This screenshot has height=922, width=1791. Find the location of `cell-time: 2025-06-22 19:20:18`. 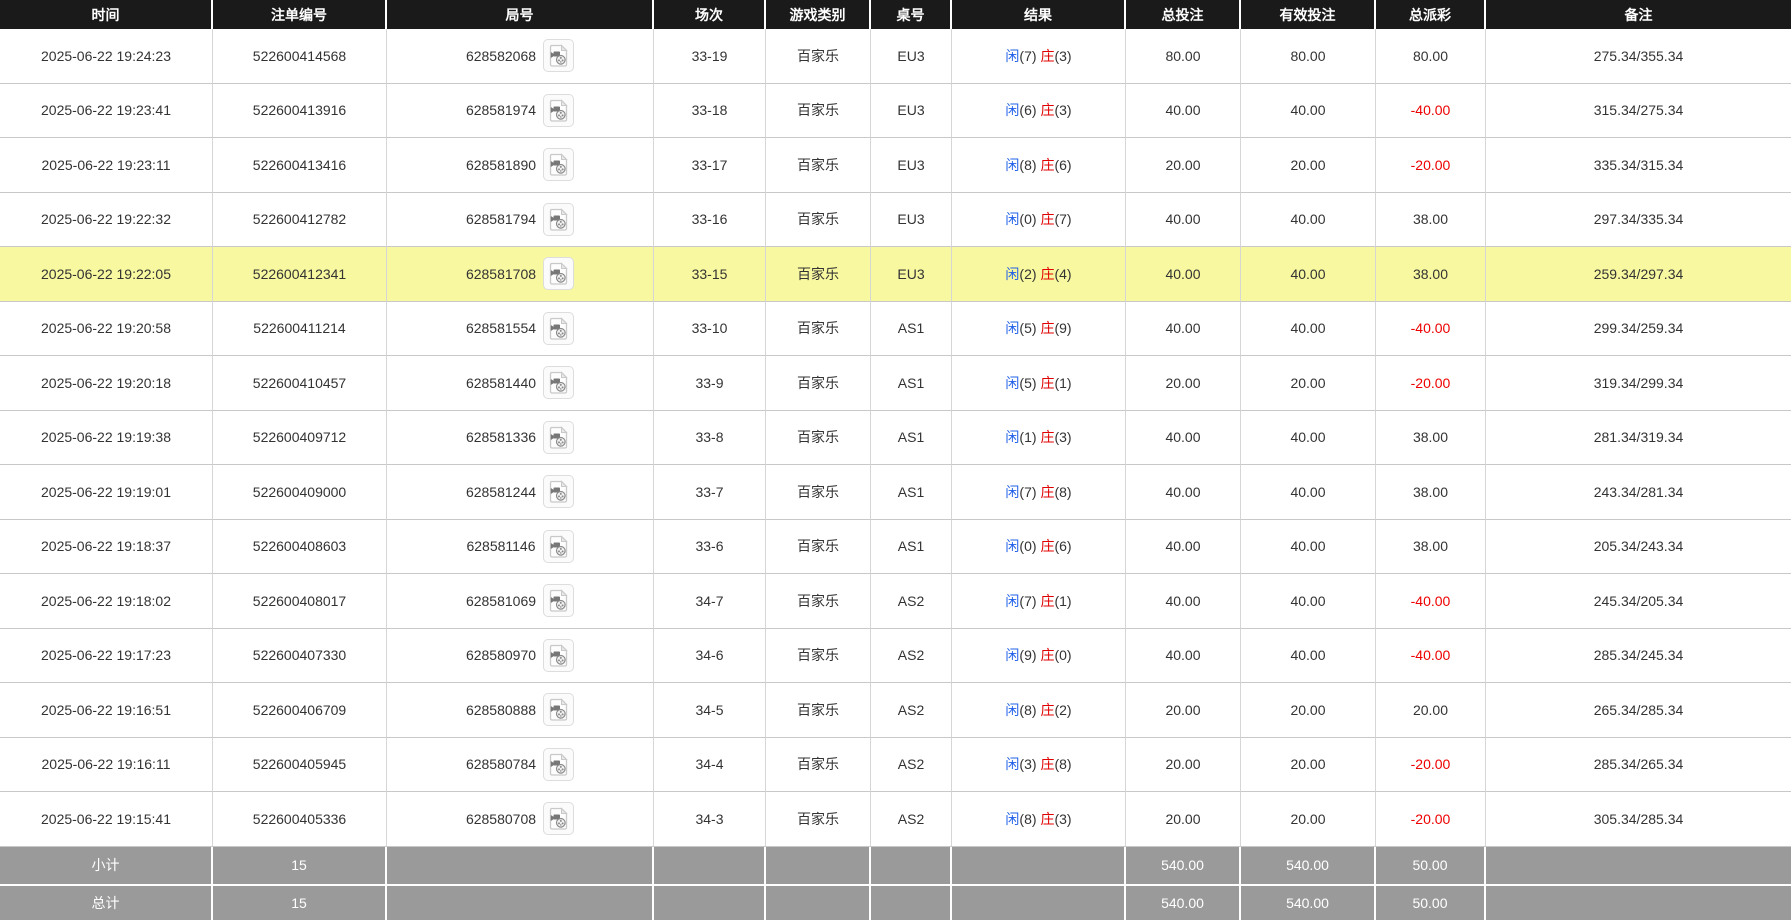

cell-time: 2025-06-22 19:20:18 is located at coordinates (106, 383).